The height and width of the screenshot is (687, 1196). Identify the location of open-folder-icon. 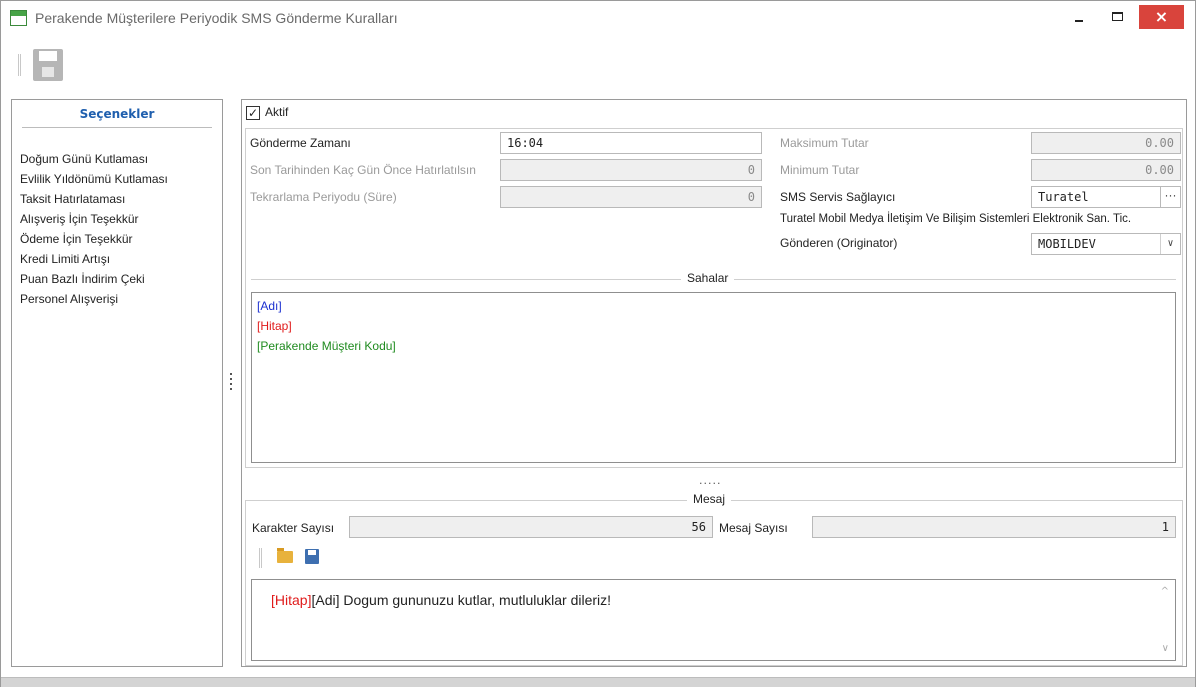
(285, 555).